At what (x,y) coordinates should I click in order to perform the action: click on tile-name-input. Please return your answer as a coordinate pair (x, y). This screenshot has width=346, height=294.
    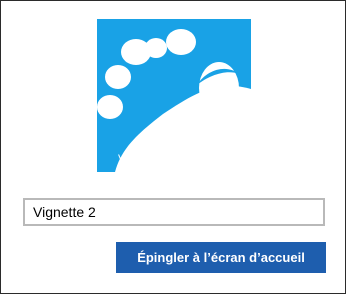
    Looking at the image, I should click on (174, 212).